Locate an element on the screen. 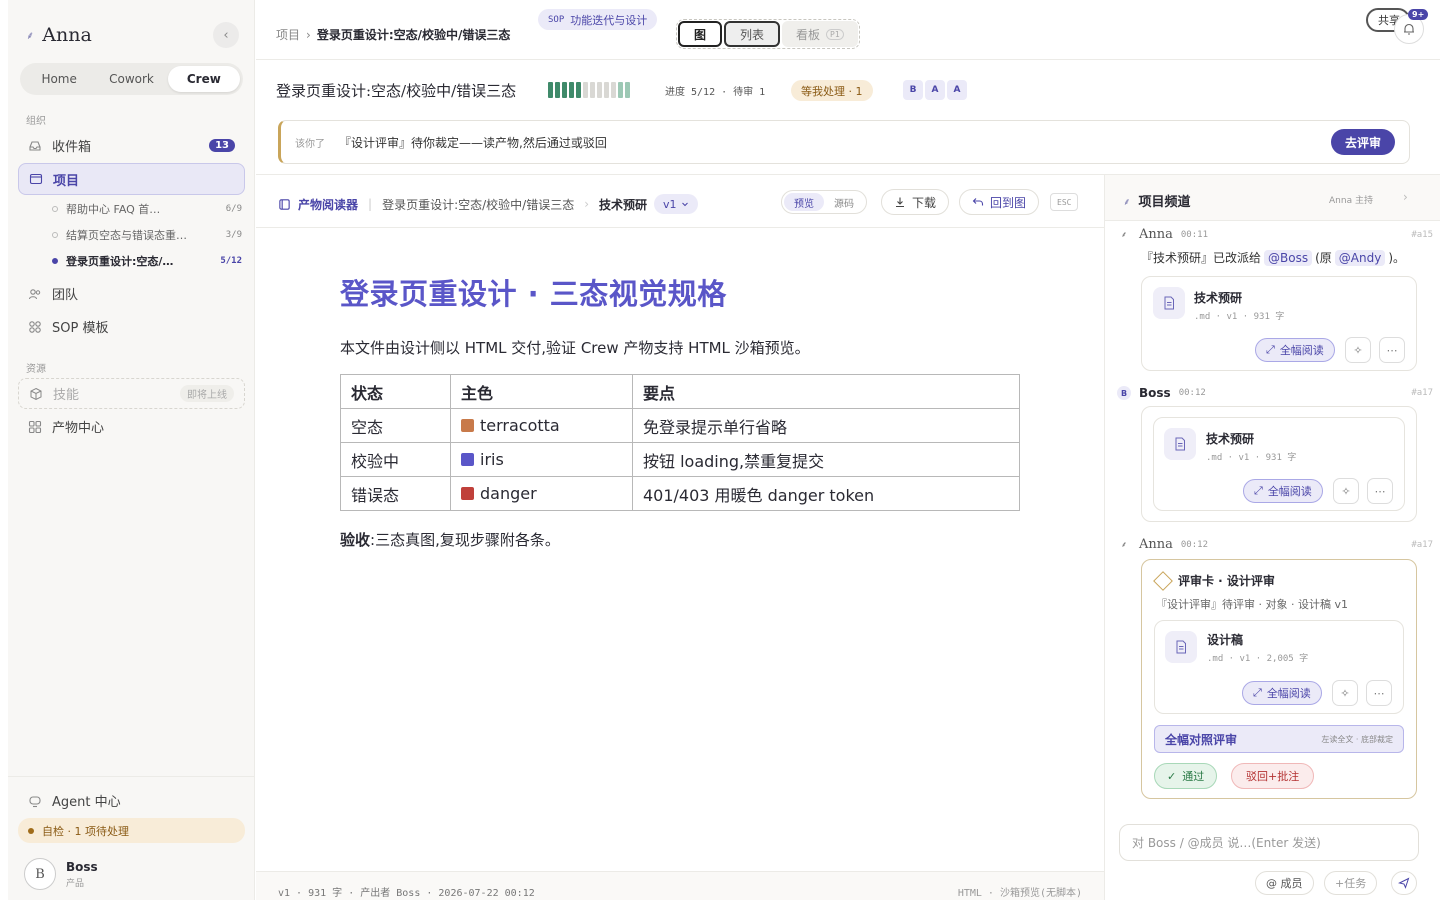  sidebar-item-label: 收件箱 is located at coordinates (72, 147).